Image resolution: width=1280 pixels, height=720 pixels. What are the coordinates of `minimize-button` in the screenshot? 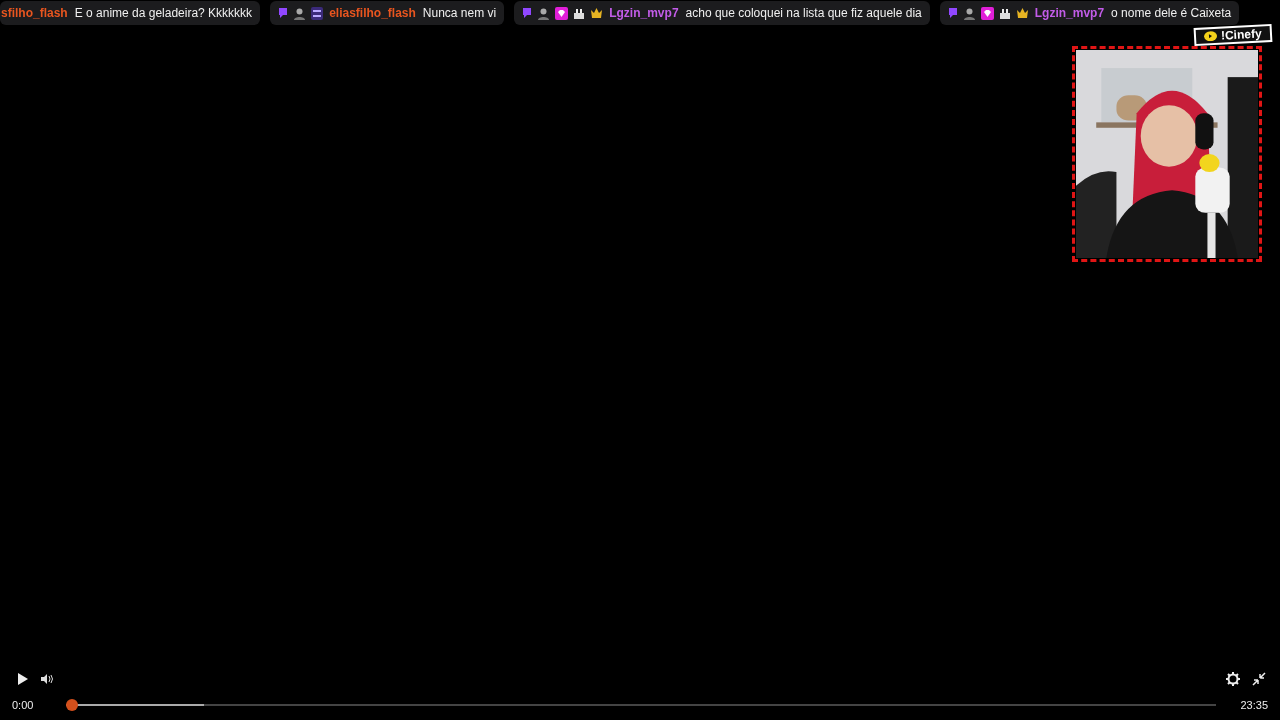 It's located at (1259, 678).